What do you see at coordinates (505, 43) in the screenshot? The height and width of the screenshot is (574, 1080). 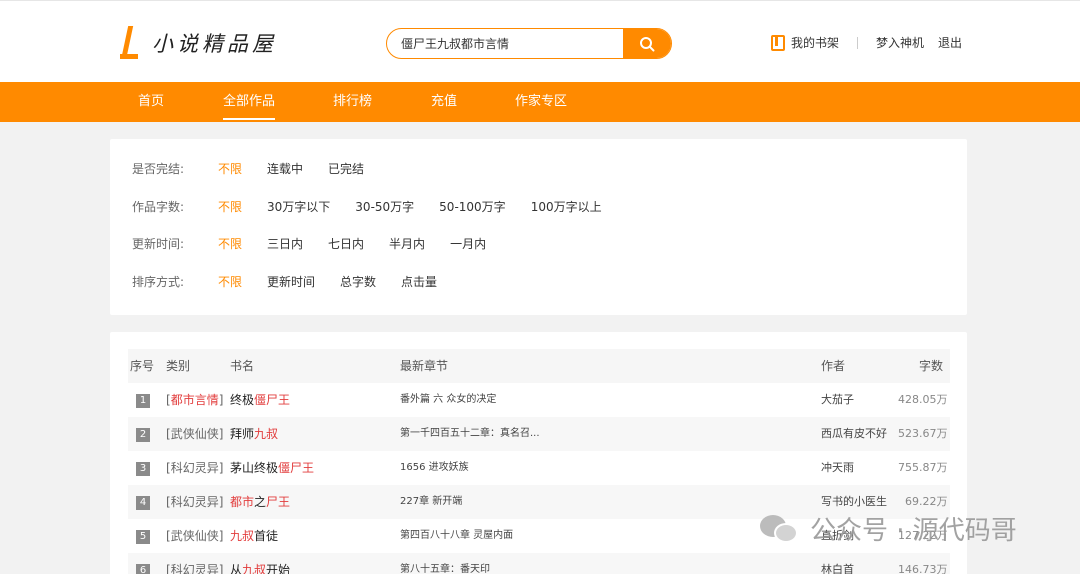 I see `search-input` at bounding box center [505, 43].